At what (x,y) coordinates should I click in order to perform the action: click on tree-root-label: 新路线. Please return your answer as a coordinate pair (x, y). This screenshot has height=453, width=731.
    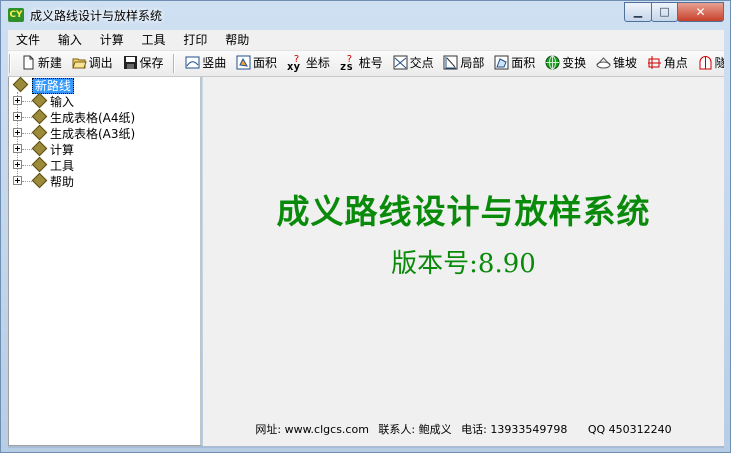
    Looking at the image, I should click on (52, 86).